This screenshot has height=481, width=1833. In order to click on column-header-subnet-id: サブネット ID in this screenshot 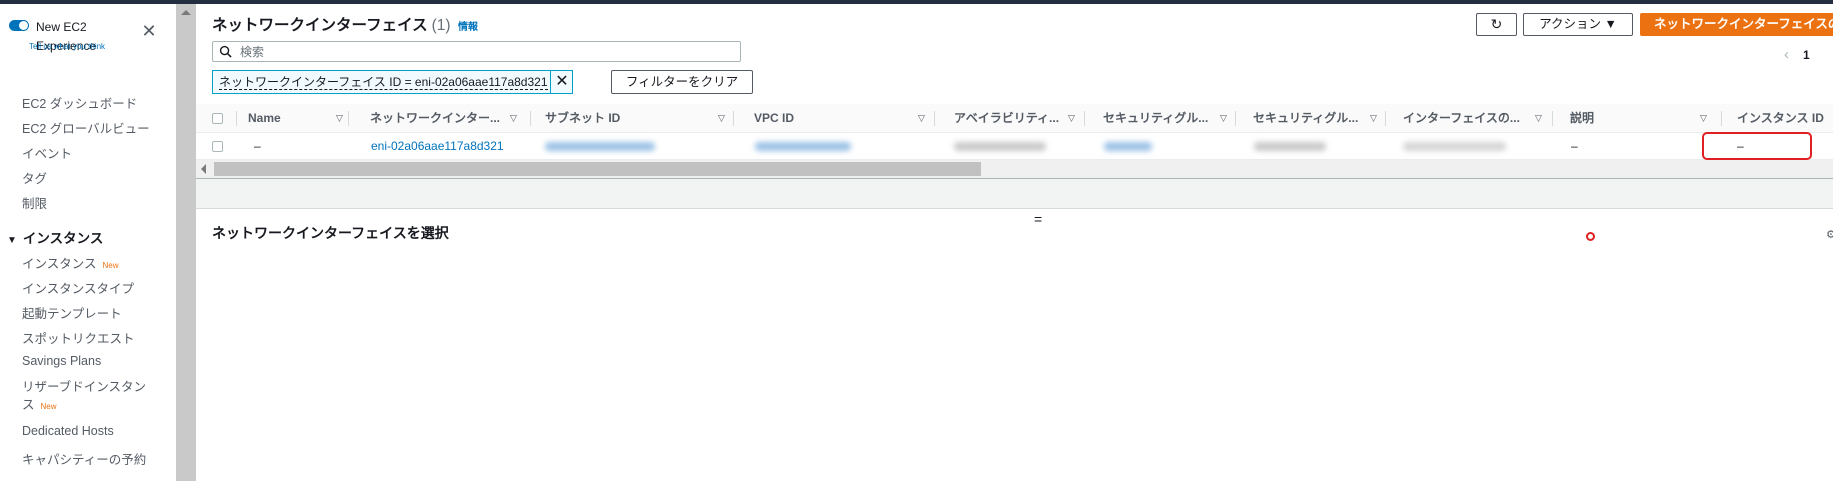, I will do `click(610, 118)`.